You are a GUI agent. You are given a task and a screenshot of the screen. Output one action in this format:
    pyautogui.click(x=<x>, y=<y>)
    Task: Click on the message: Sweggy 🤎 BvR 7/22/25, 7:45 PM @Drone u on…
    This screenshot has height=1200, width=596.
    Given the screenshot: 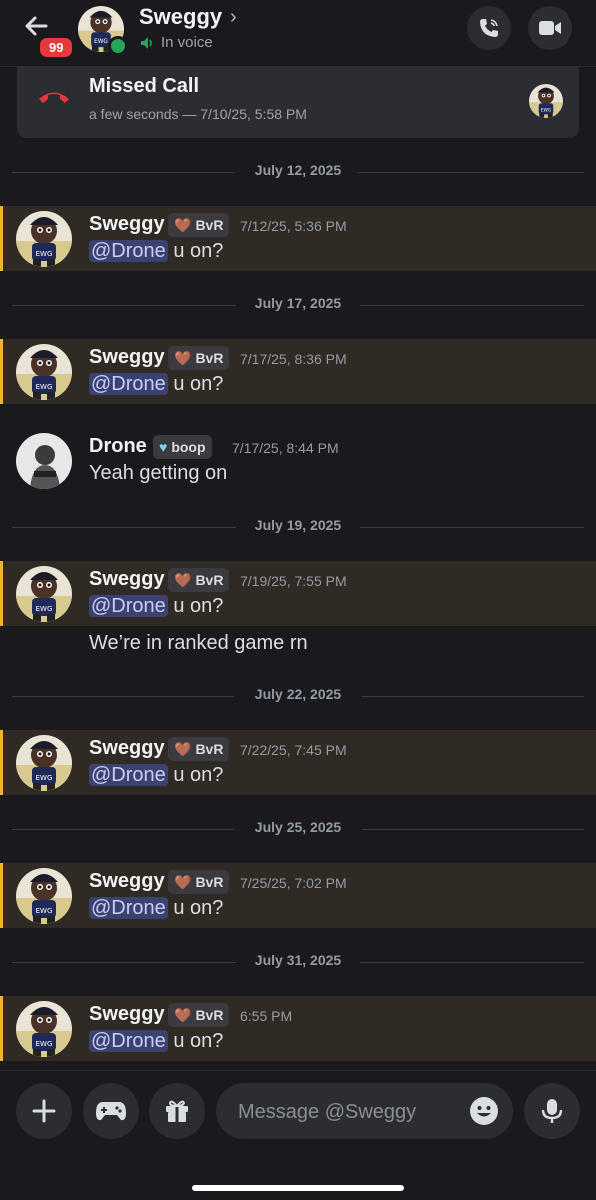 What is the action you would take?
    pyautogui.click(x=298, y=762)
    